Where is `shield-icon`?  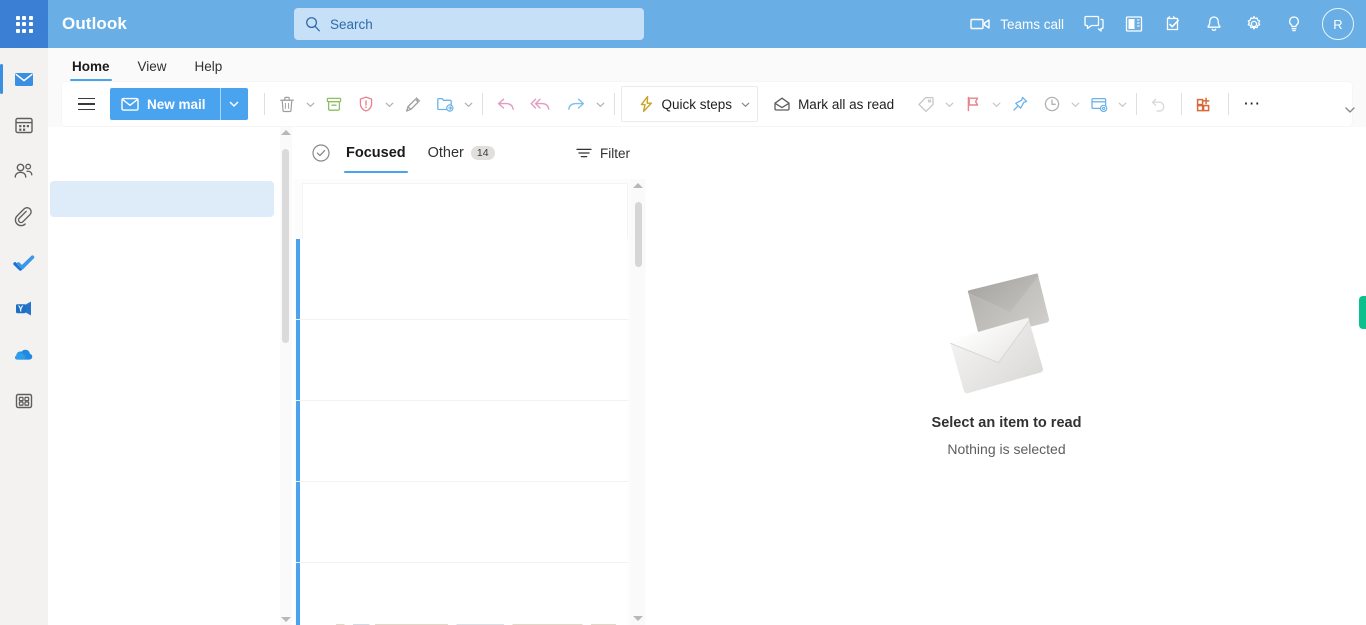 shield-icon is located at coordinates (365, 104).